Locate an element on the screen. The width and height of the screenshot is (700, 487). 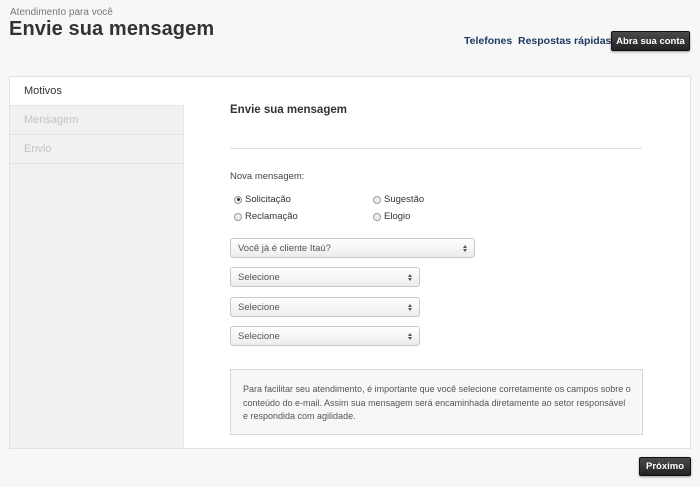
radio-elogio: Elogio is located at coordinates (391, 216).